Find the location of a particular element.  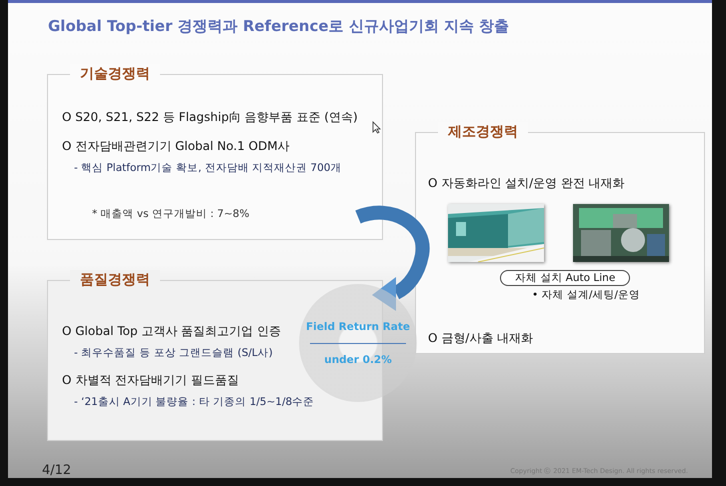

detail-text: - 핵심 Platform기술 확보, 전자담배 지적재산권 700개 is located at coordinates (208, 168).